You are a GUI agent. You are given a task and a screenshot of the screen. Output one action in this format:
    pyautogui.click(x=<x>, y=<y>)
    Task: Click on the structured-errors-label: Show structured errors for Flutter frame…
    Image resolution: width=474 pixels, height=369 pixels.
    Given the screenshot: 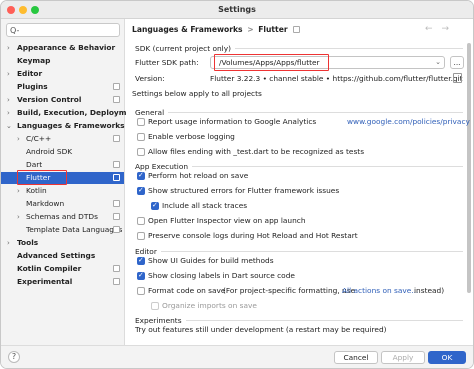 What is the action you would take?
    pyautogui.click(x=244, y=190)
    